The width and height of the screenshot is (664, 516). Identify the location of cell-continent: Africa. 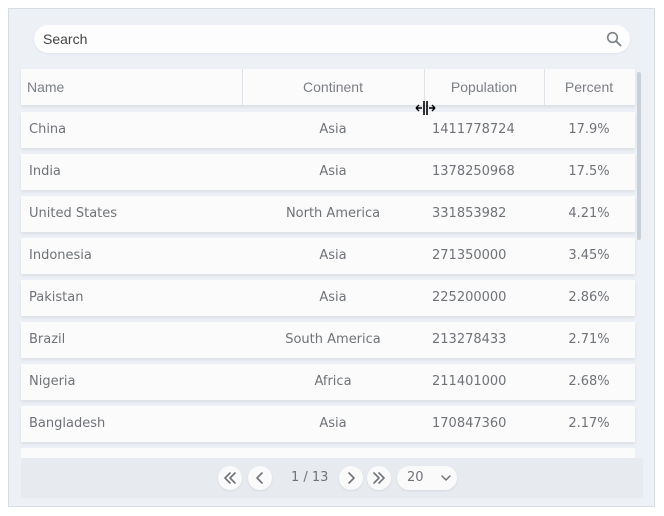
(333, 381).